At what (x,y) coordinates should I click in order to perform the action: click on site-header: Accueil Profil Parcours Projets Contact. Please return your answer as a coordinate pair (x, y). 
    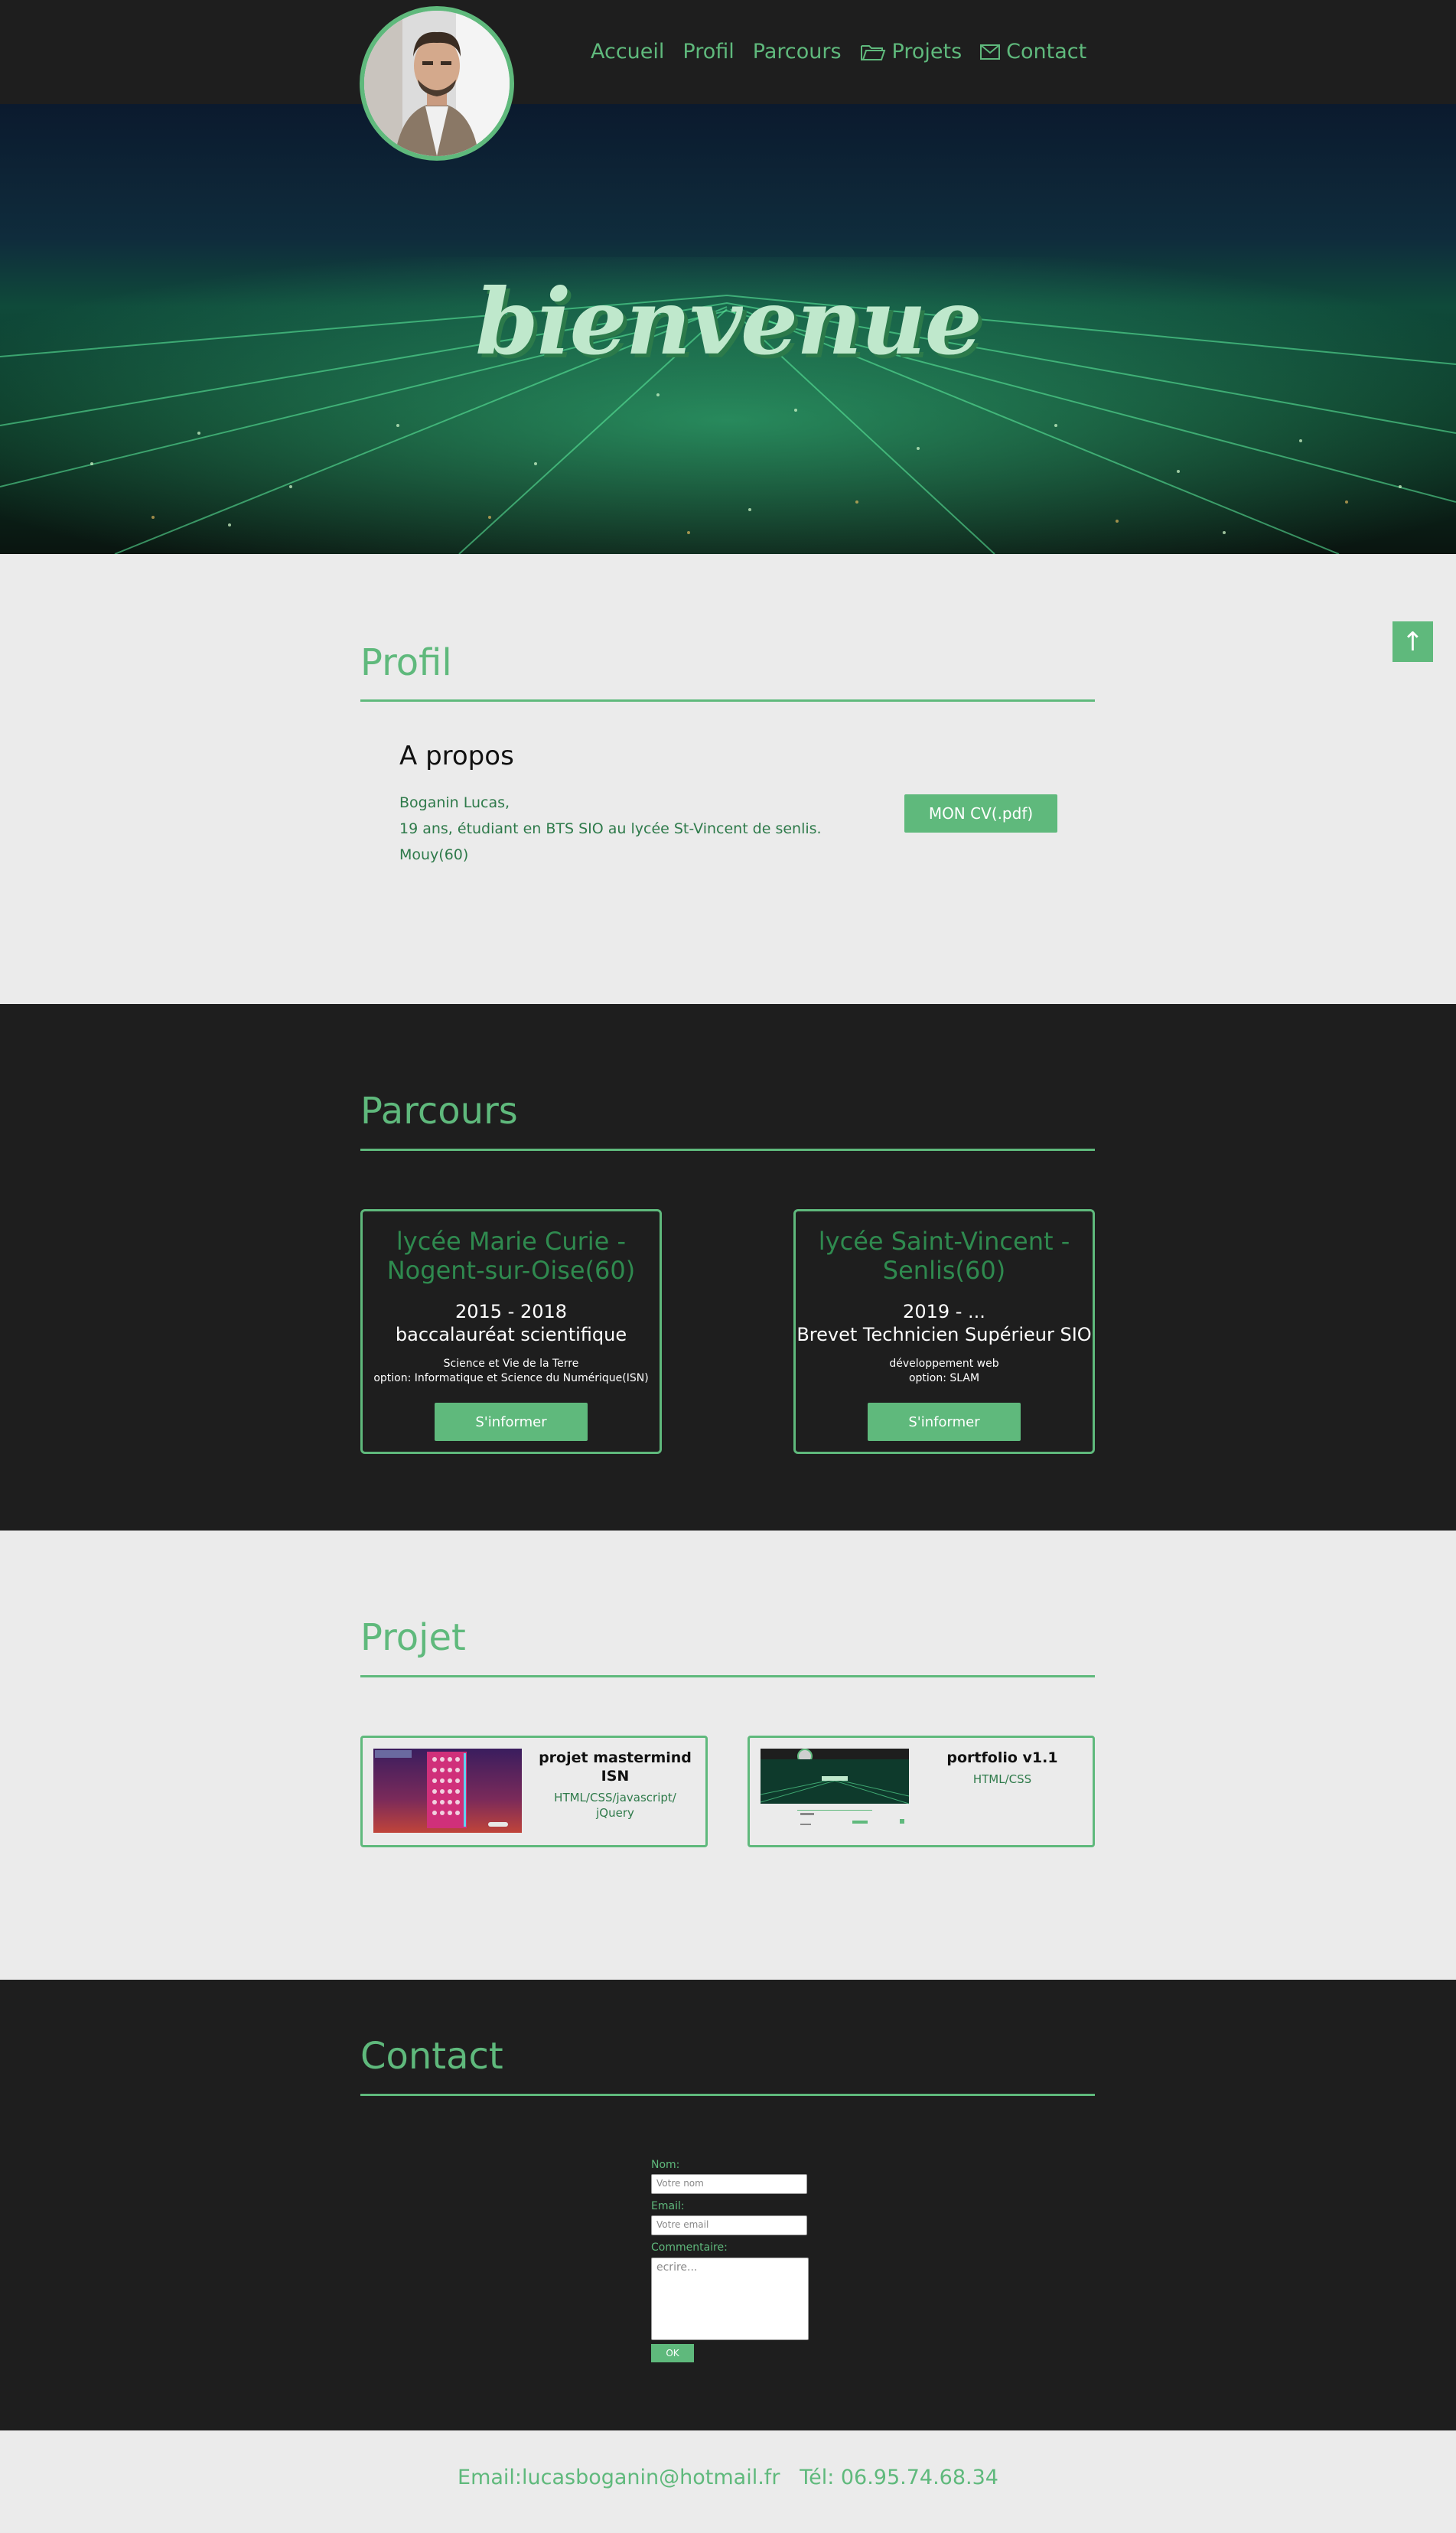
    Looking at the image, I should click on (728, 52).